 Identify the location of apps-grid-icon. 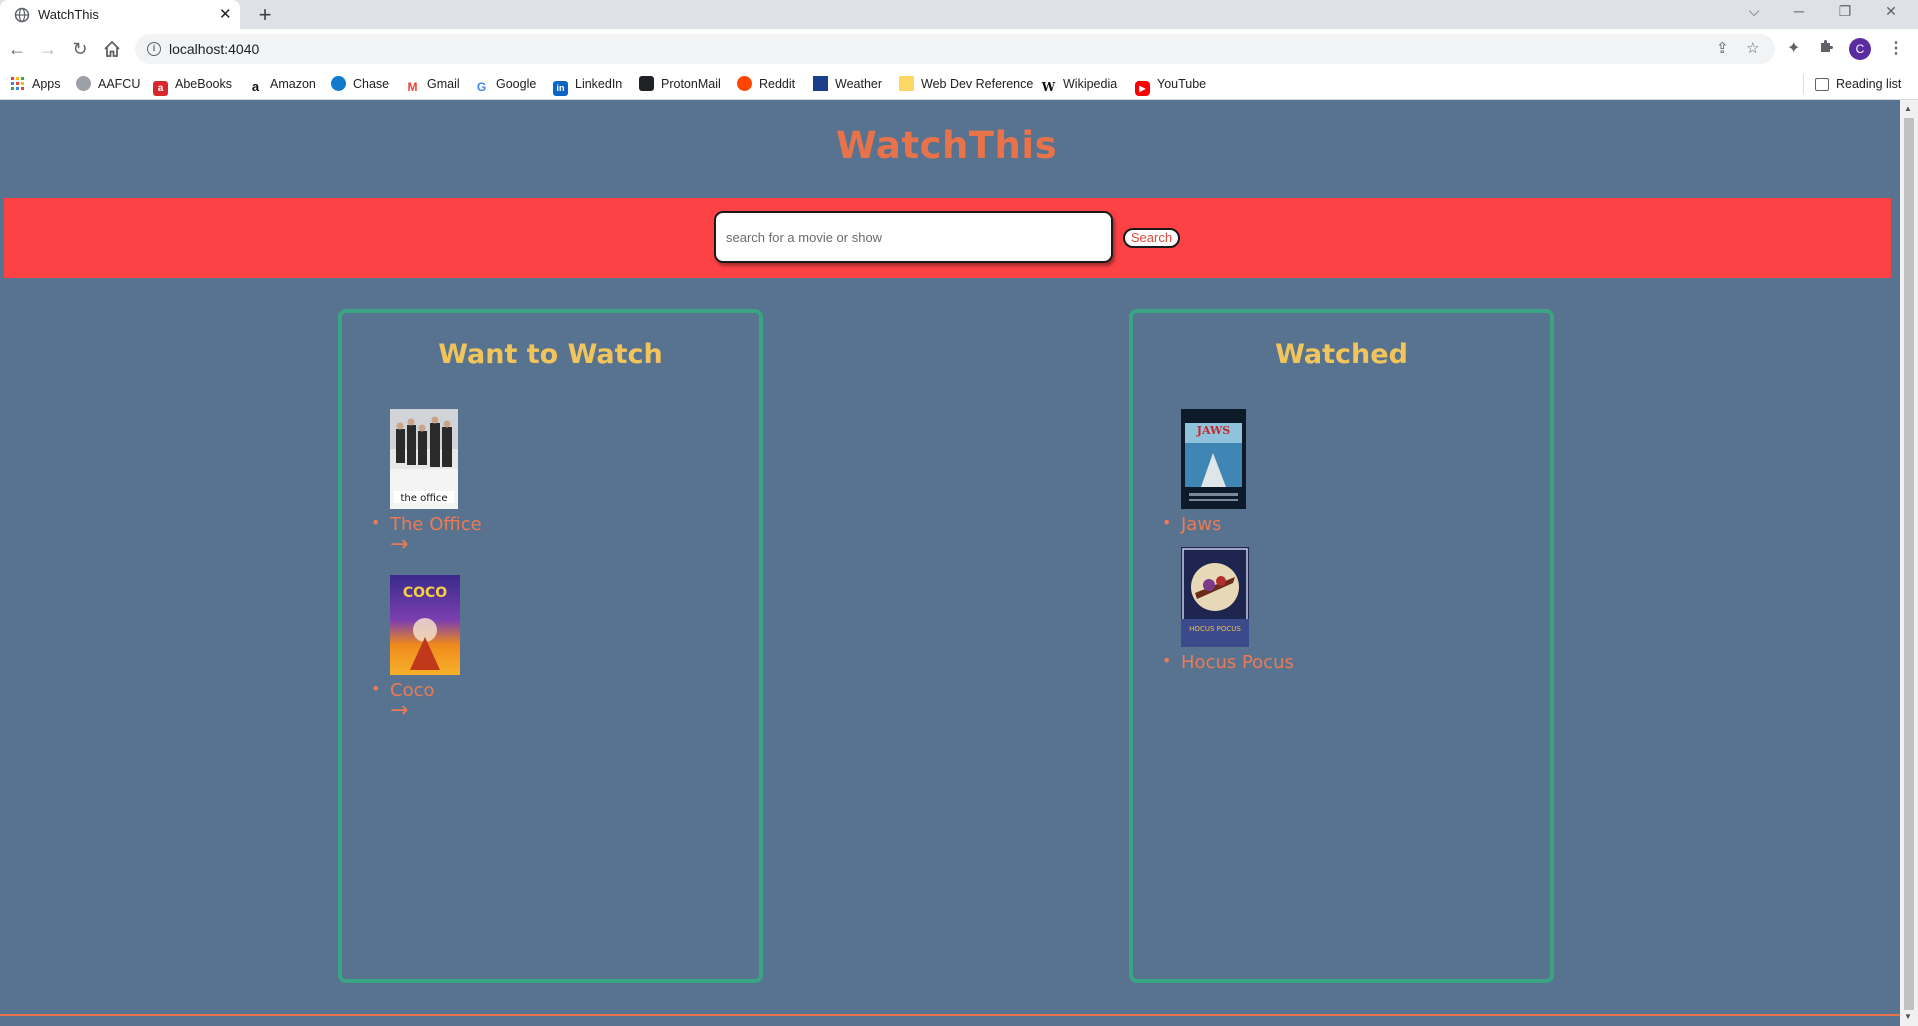
(17, 83).